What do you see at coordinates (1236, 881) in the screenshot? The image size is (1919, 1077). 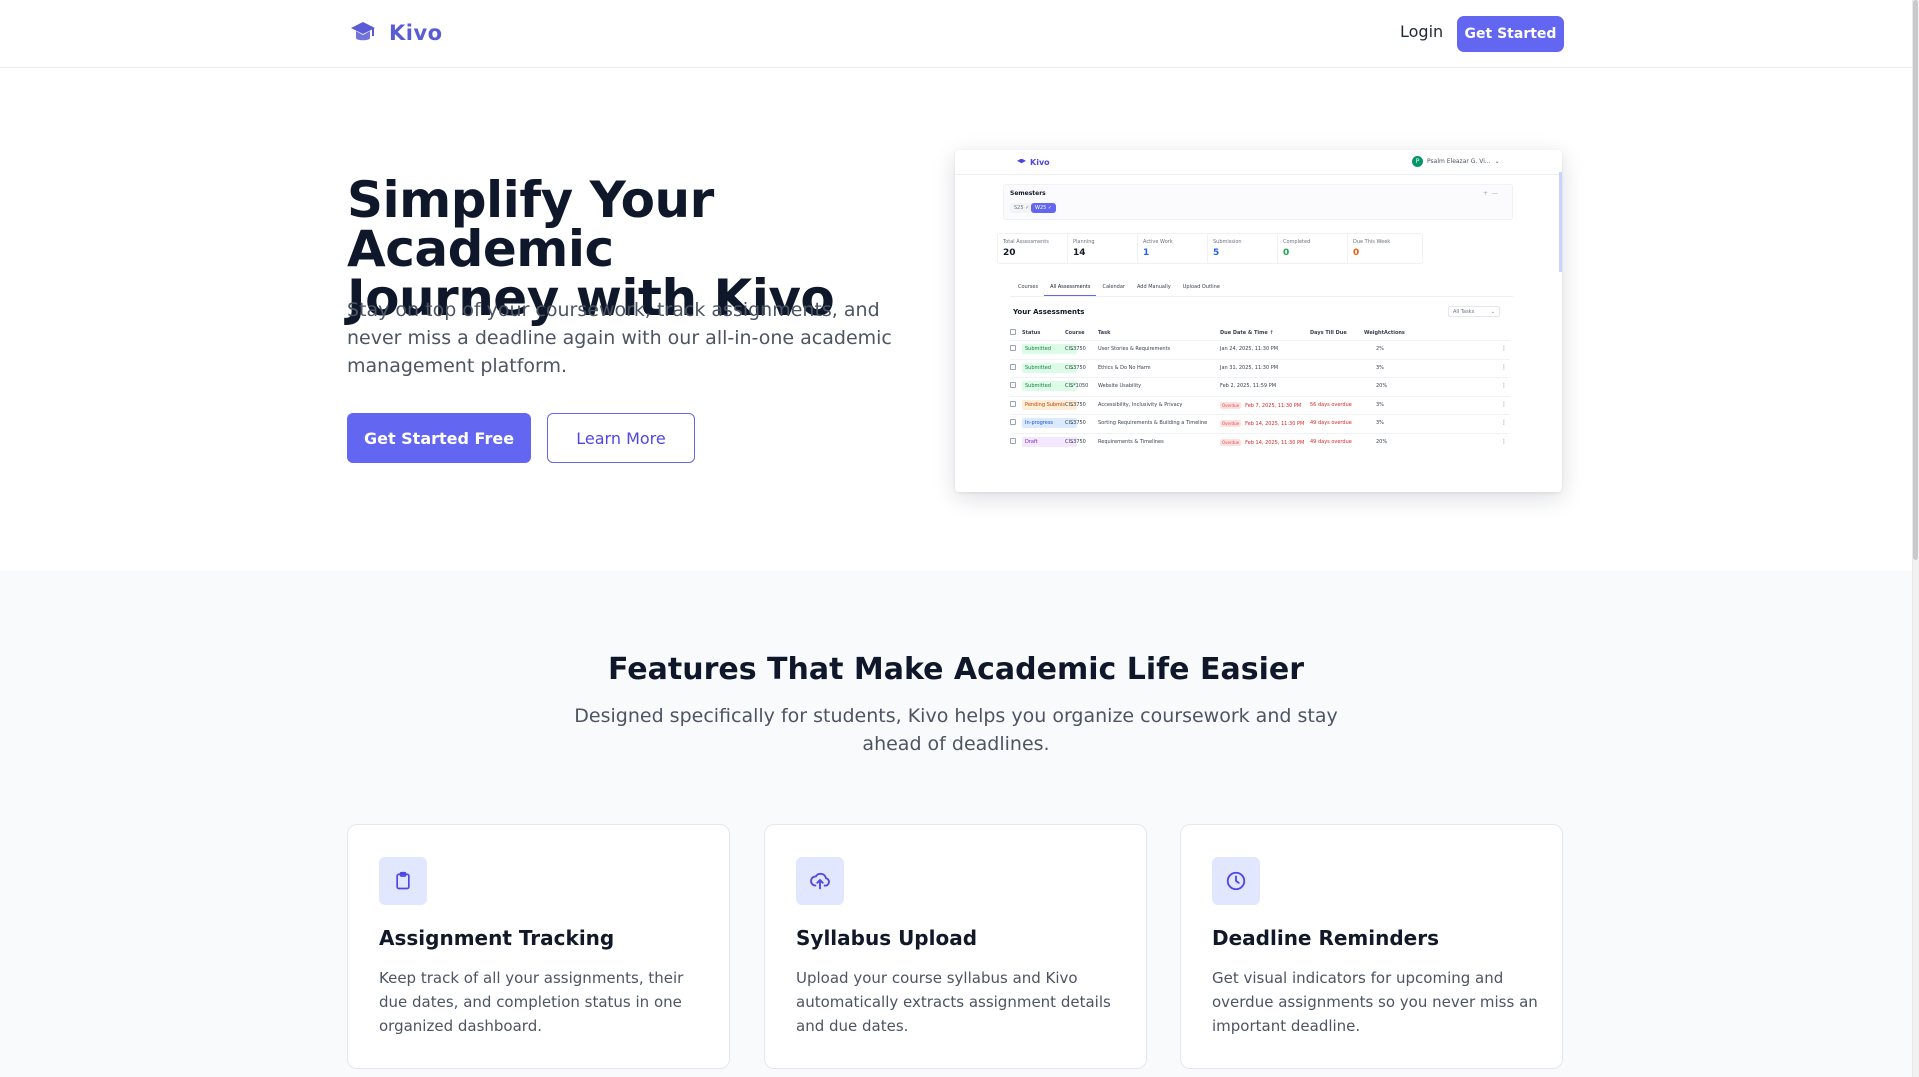 I see `clock-icon` at bounding box center [1236, 881].